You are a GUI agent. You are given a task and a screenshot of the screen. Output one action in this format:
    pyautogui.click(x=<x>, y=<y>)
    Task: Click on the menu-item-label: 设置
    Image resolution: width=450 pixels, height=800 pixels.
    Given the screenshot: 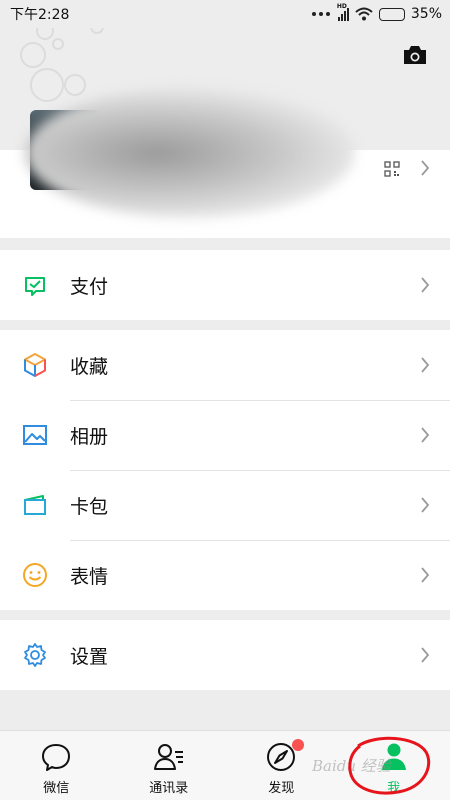 What is the action you would take?
    pyautogui.click(x=89, y=656)
    